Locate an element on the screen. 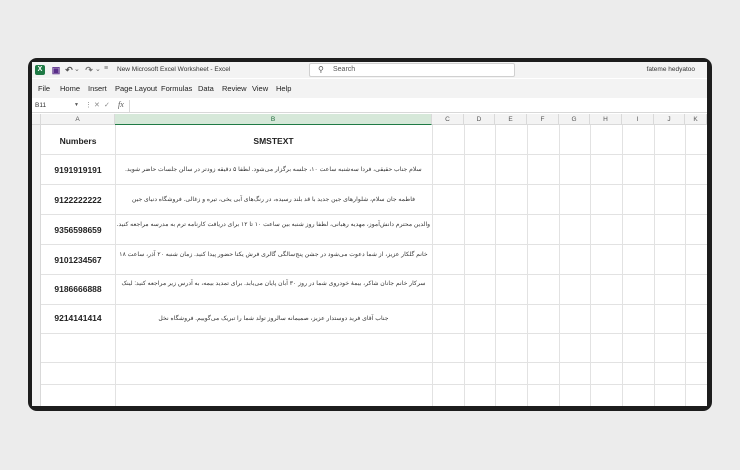 This screenshot has height=470, width=740. column-header-g: G is located at coordinates (574, 119).